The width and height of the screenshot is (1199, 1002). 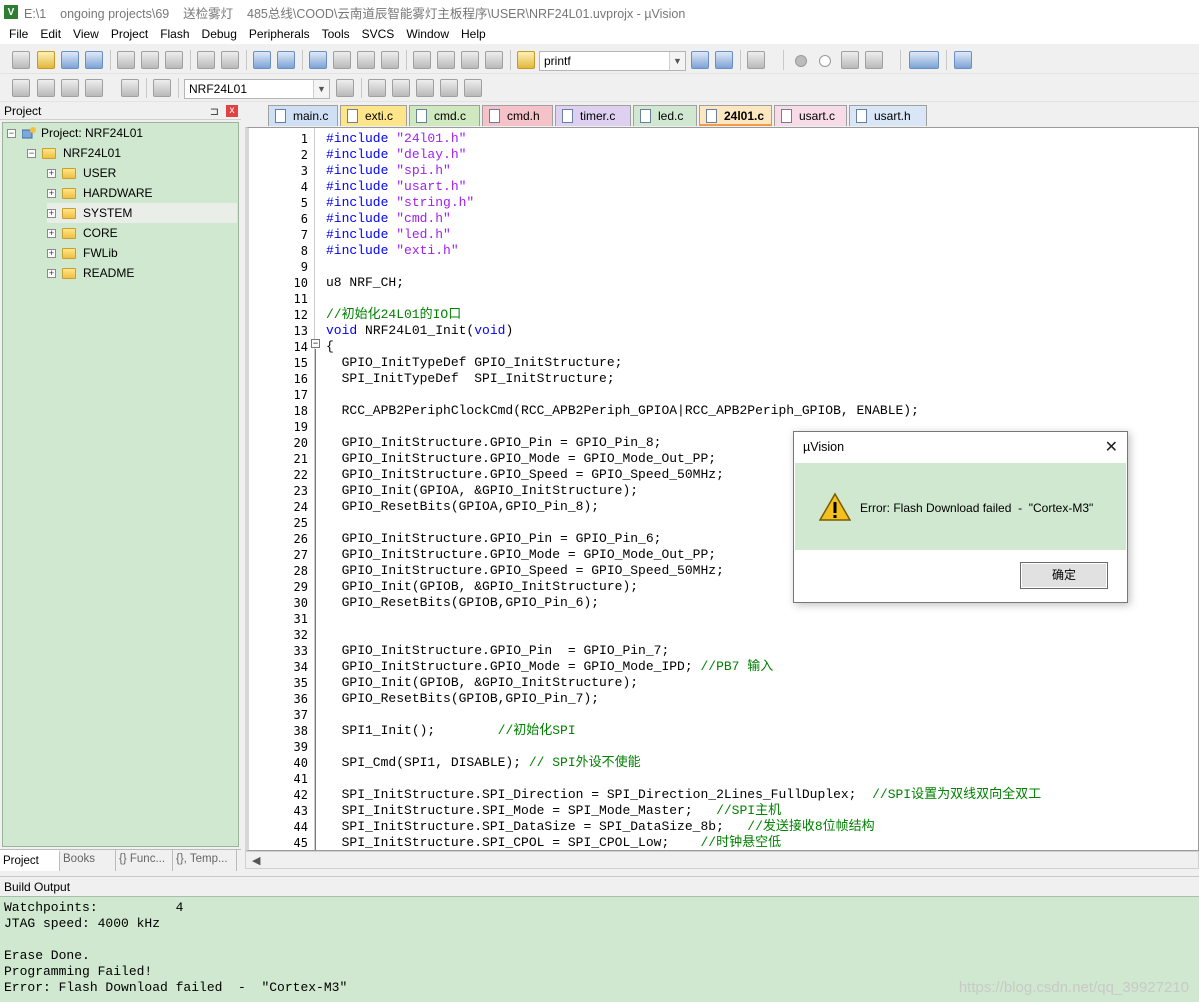 I want to click on disable-all-breakpoints-icon, so click(x=850, y=60).